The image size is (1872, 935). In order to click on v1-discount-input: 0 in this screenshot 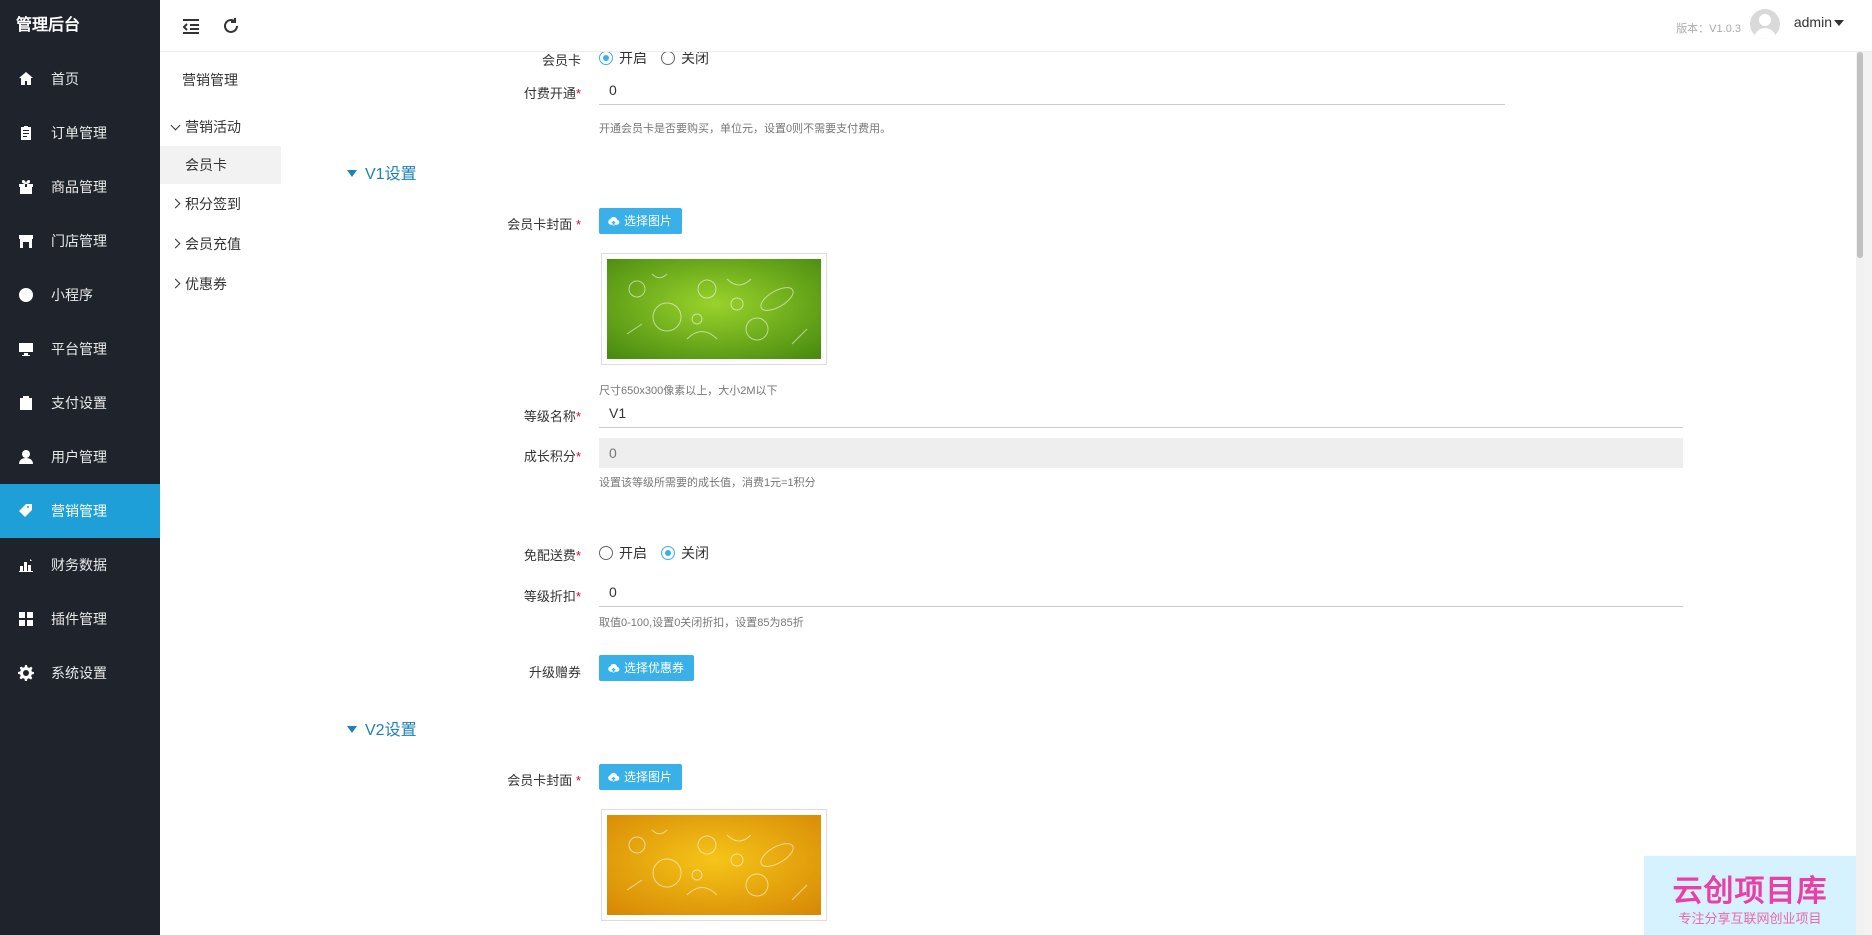, I will do `click(1141, 592)`.